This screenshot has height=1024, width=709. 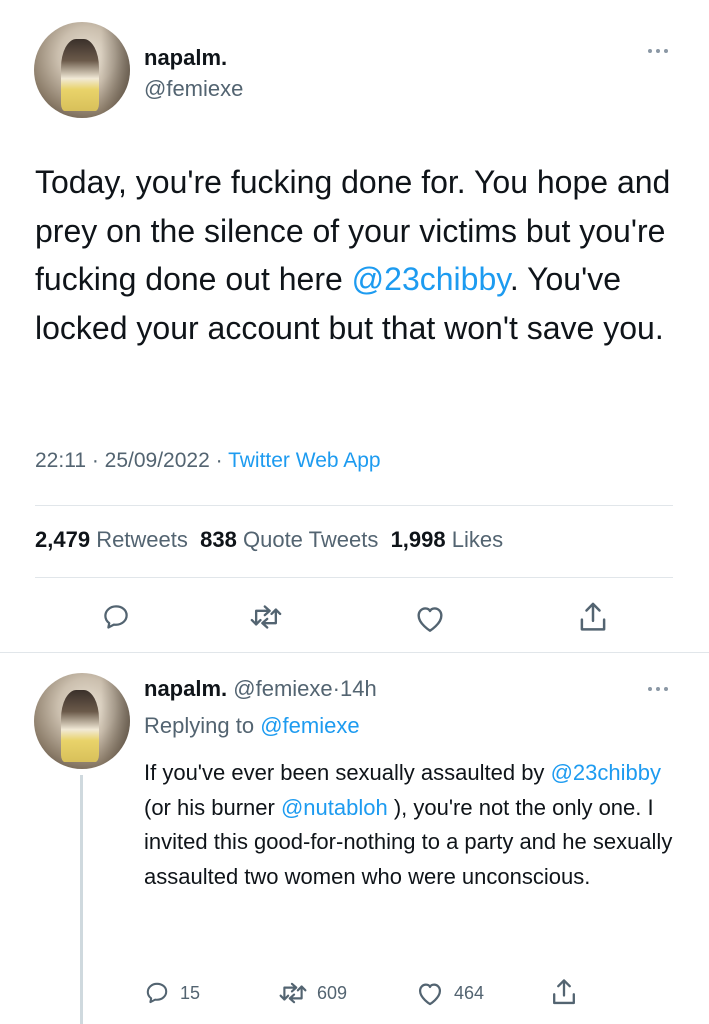 What do you see at coordinates (310, 539) in the screenshot?
I see `quotes-label: Quote Tweets` at bounding box center [310, 539].